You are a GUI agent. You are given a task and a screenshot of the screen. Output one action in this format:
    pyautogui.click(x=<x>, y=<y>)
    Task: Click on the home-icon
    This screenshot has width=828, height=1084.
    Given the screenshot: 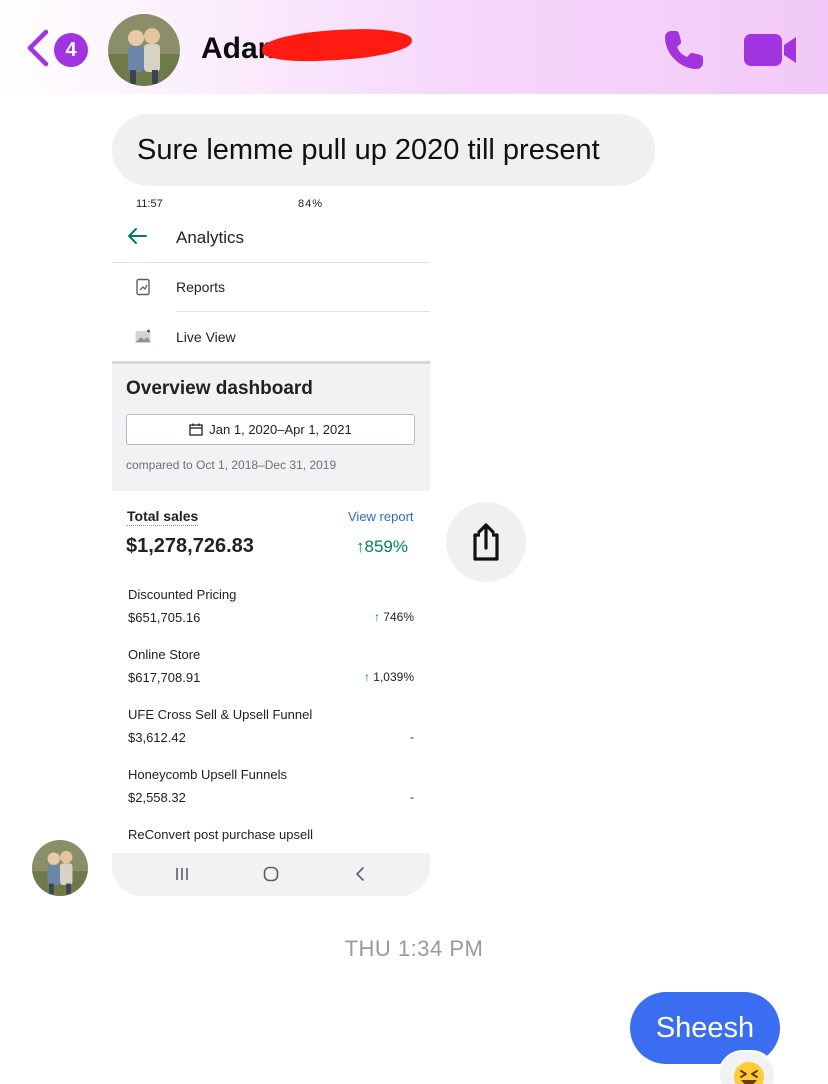 What is the action you would take?
    pyautogui.click(x=271, y=874)
    